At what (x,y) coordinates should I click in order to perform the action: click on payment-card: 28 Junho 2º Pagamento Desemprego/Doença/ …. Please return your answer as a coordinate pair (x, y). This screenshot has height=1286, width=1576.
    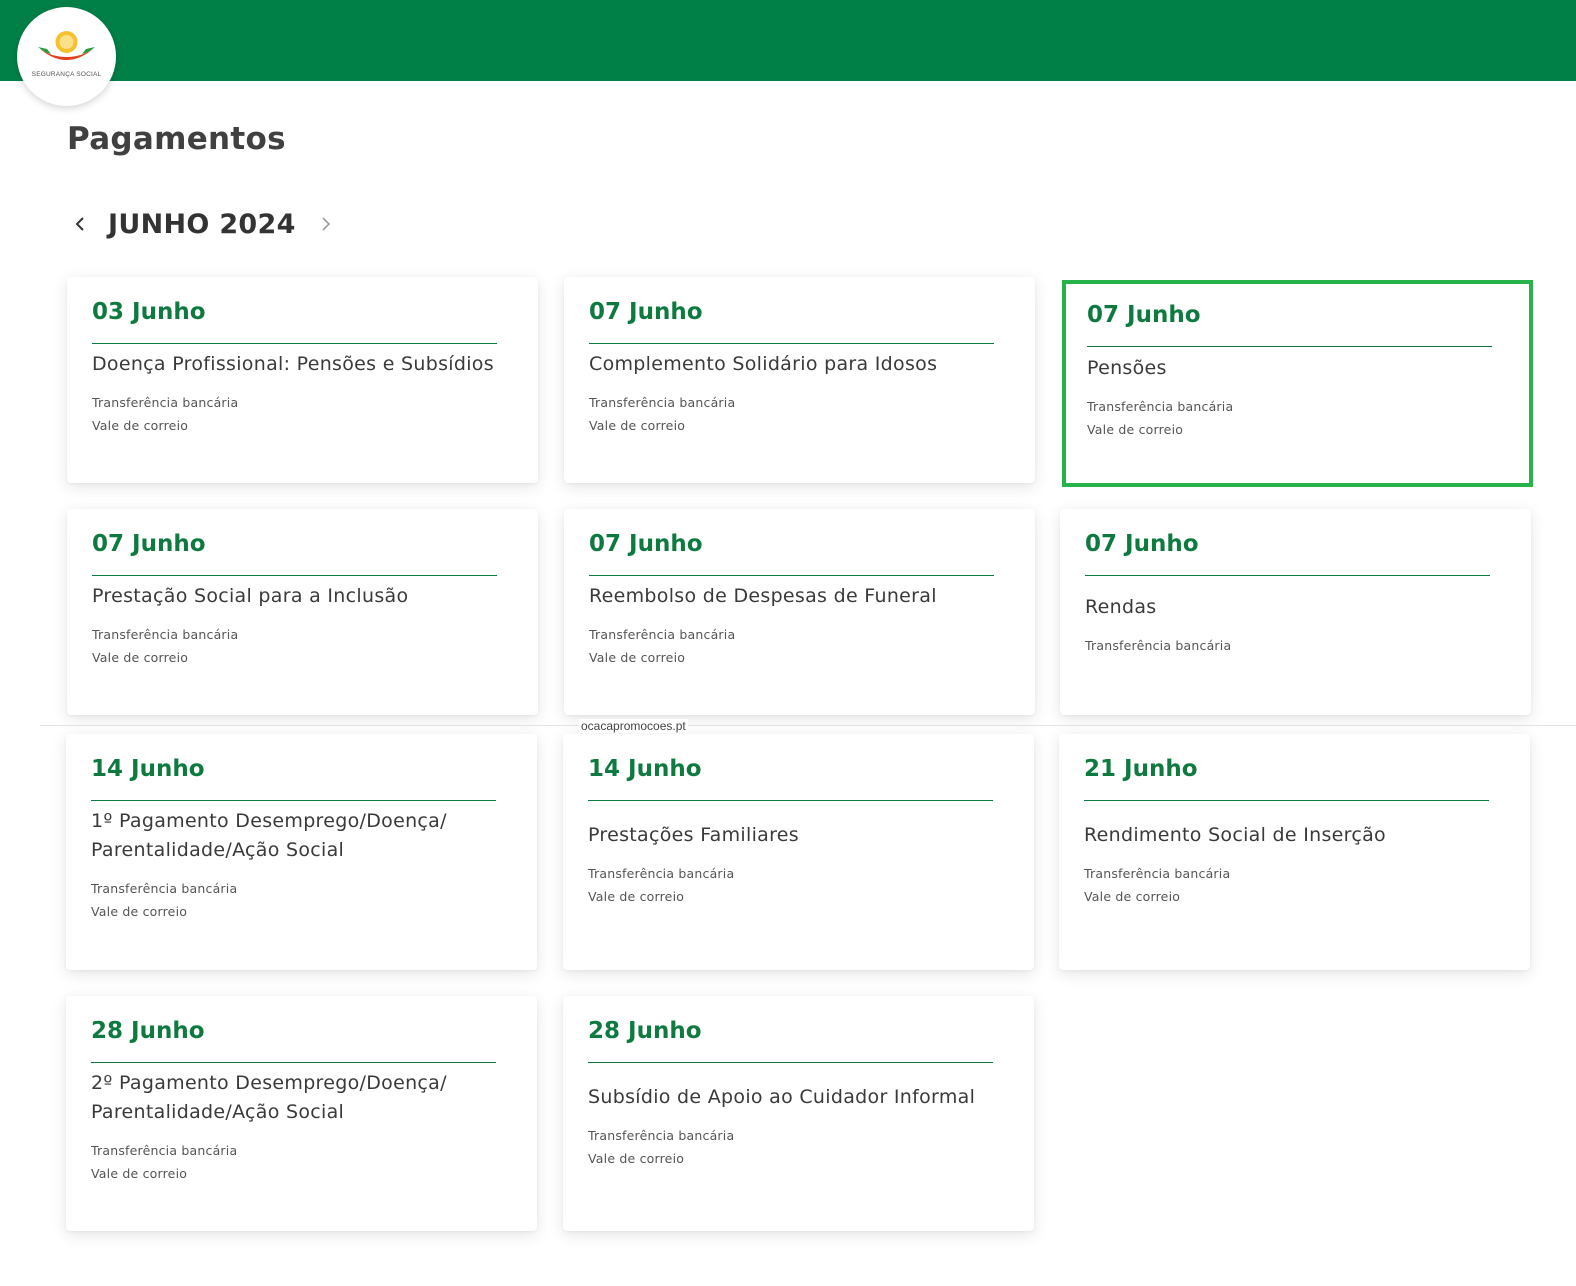
    Looking at the image, I should click on (301, 1113).